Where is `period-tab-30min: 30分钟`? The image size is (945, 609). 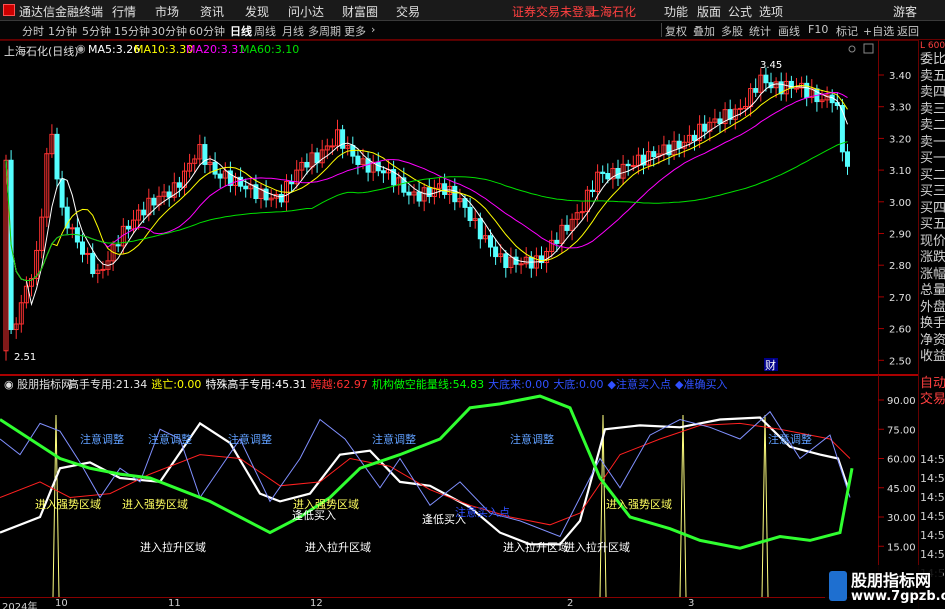
period-tab-30min: 30分钟 is located at coordinates (169, 31).